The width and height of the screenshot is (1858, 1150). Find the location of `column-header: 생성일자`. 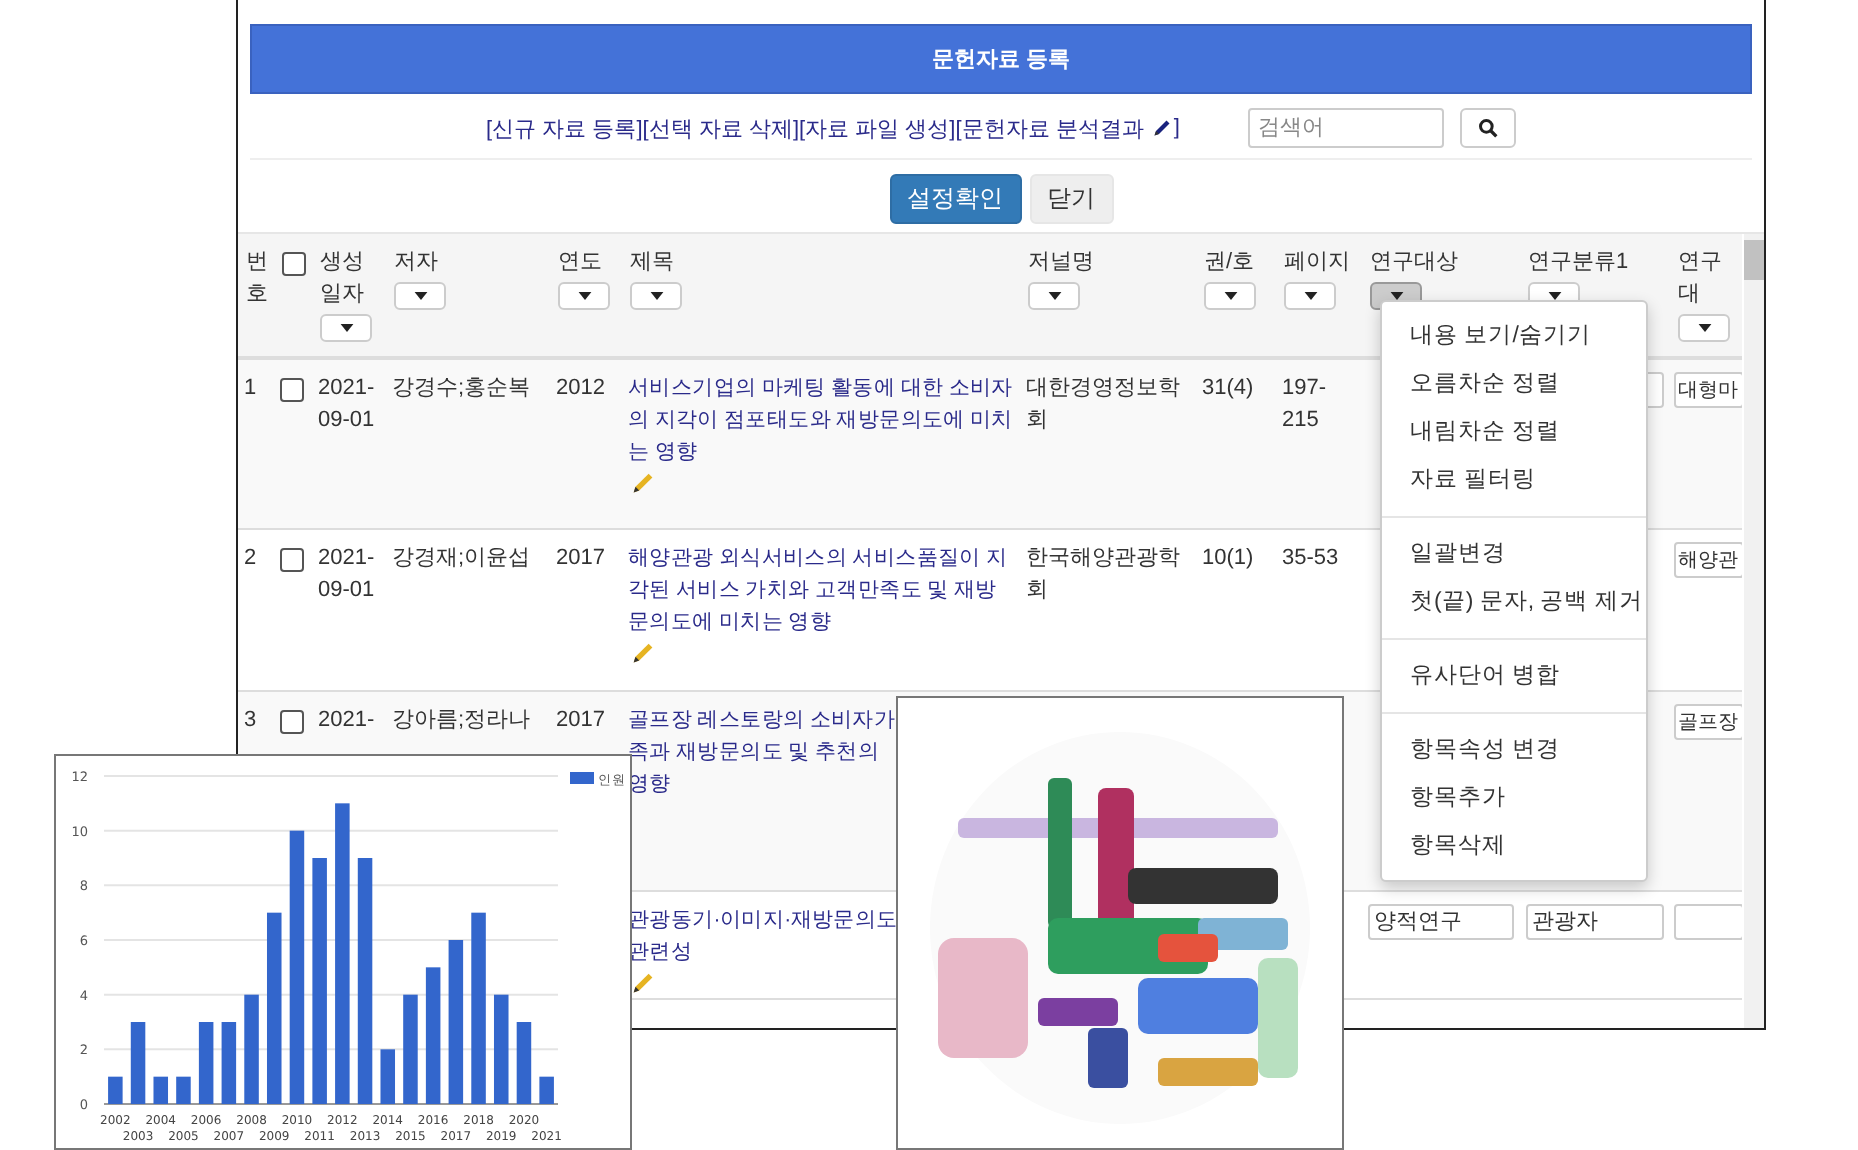

column-header: 생성일자 is located at coordinates (343, 279).